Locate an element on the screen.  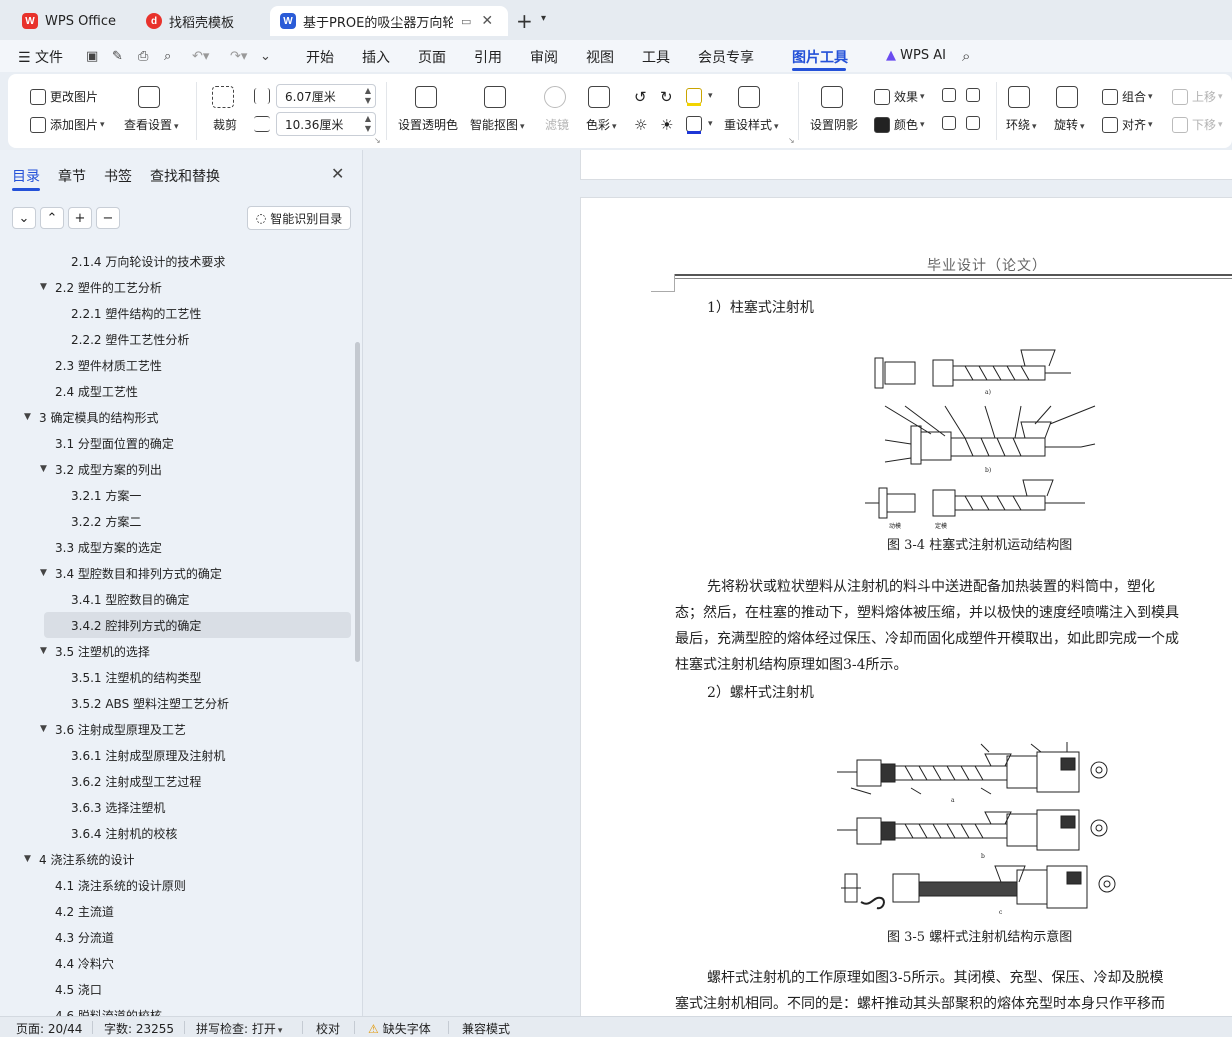
menu-file: ☰ 文件 is located at coordinates (40, 57).